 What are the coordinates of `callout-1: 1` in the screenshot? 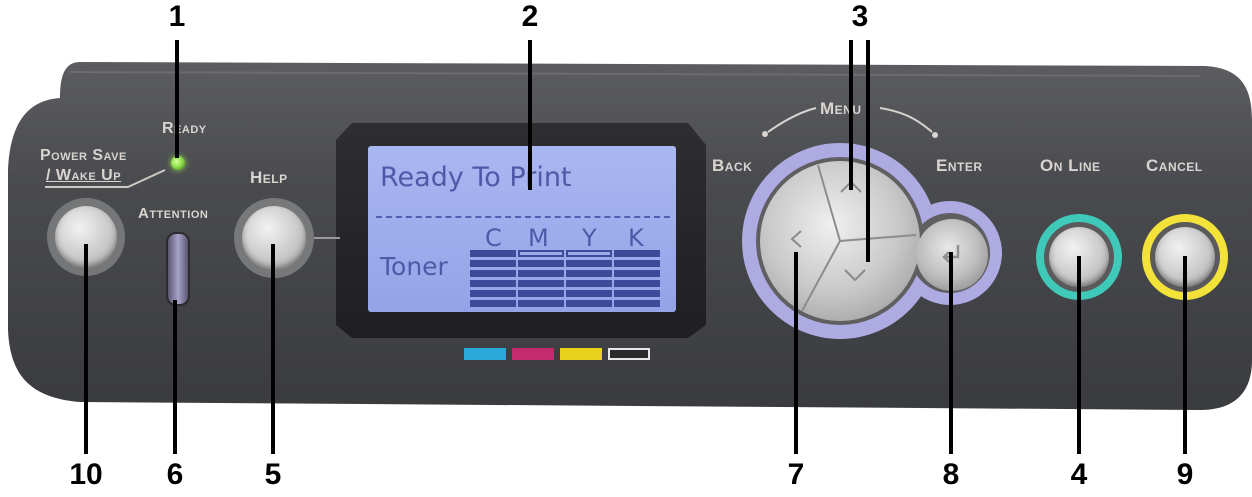 It's located at (177, 16).